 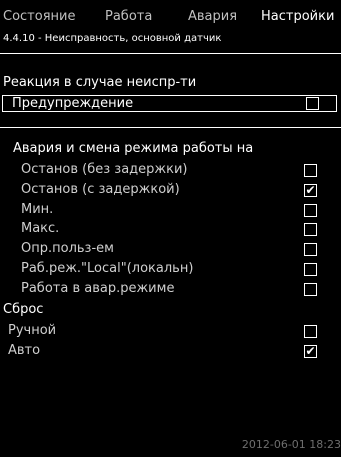 I want to click on tab-alarm: Авария, so click(x=212, y=16).